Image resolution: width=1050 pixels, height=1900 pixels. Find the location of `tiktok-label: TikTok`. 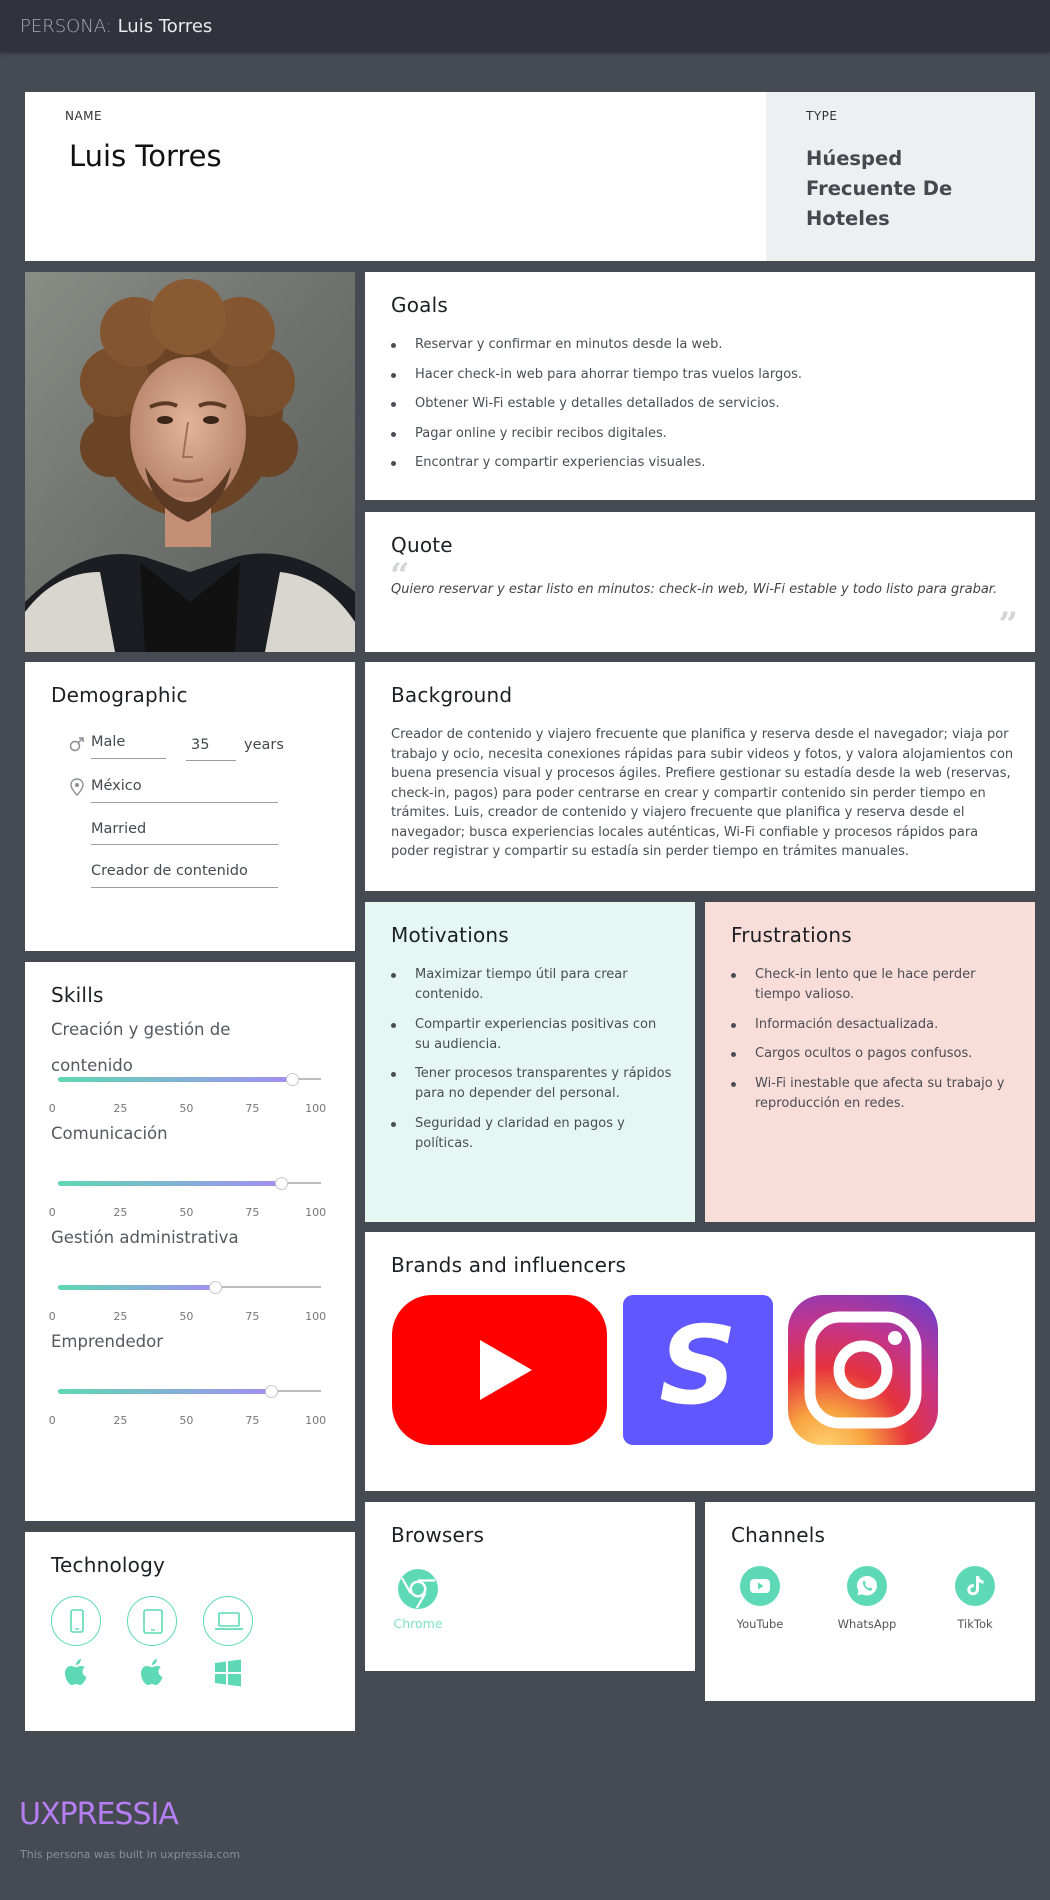

tiktok-label: TikTok is located at coordinates (975, 1624).